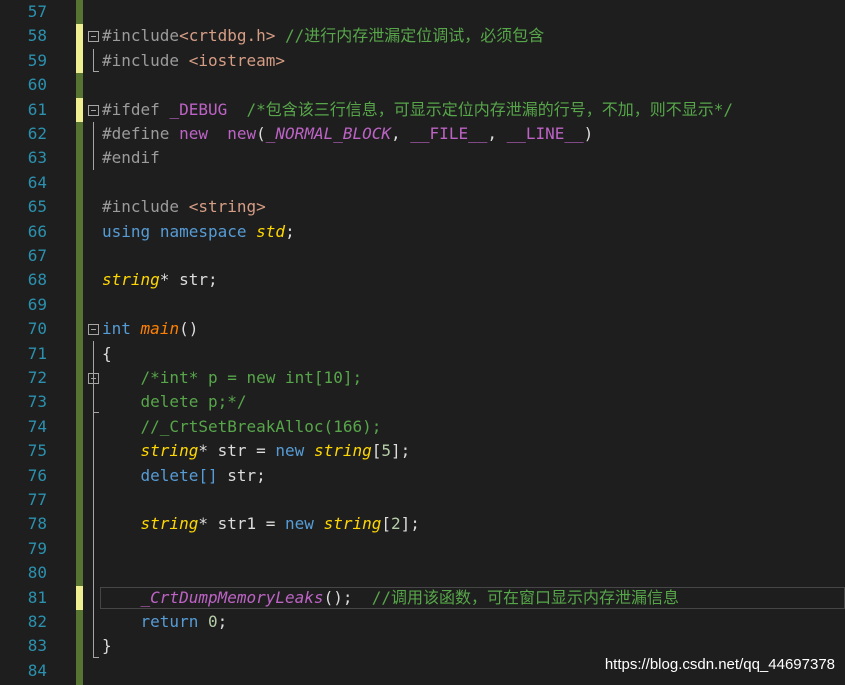 This screenshot has width=845, height=685. Describe the element at coordinates (37, 255) in the screenshot. I see `line-number: 67` at that location.